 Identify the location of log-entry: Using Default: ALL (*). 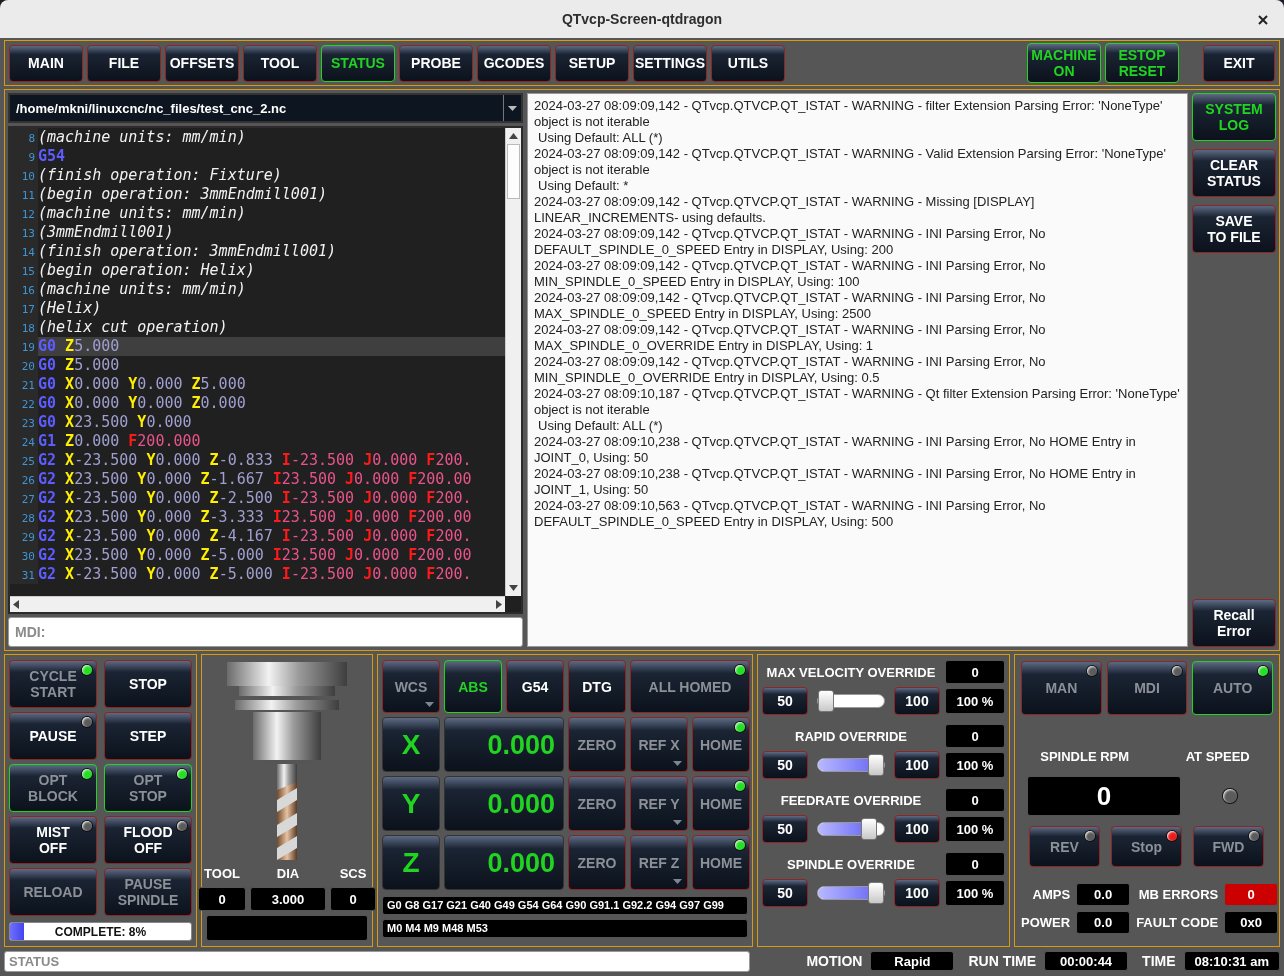
(600, 138).